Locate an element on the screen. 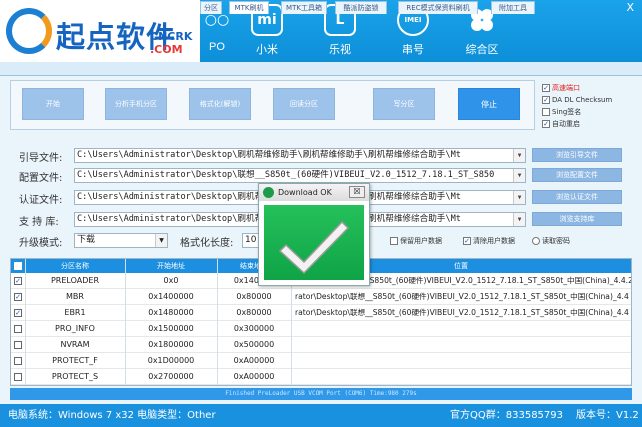 This screenshot has height=427, width=642. auth-file-label: 认证文件: is located at coordinates (41, 200).